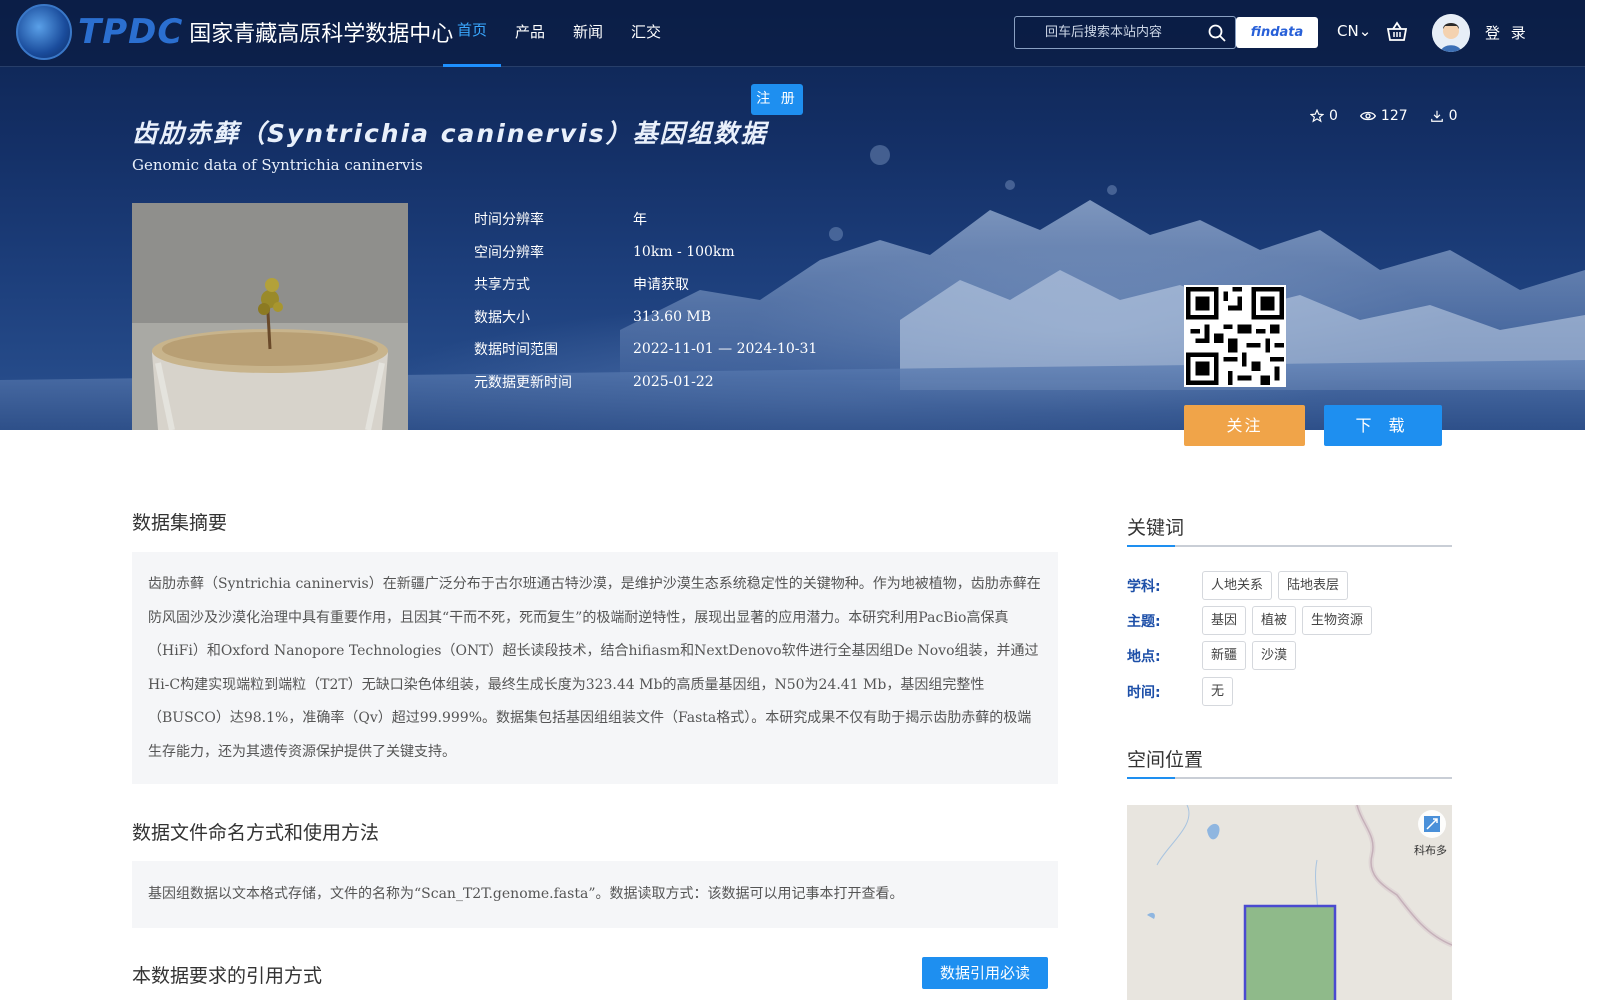 Image resolution: width=1600 pixels, height=1000 pixels. Describe the element at coordinates (1224, 620) in the screenshot. I see `keyword-tag: 基因` at that location.